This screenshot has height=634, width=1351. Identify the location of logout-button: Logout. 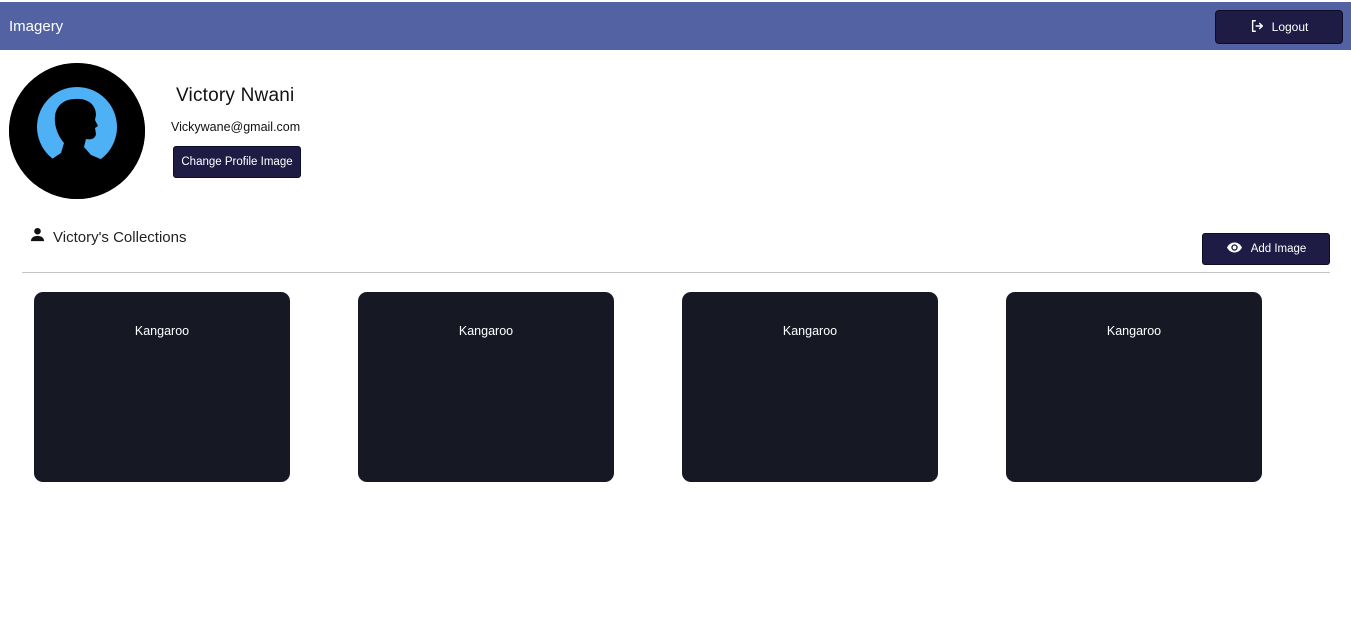
(1279, 27).